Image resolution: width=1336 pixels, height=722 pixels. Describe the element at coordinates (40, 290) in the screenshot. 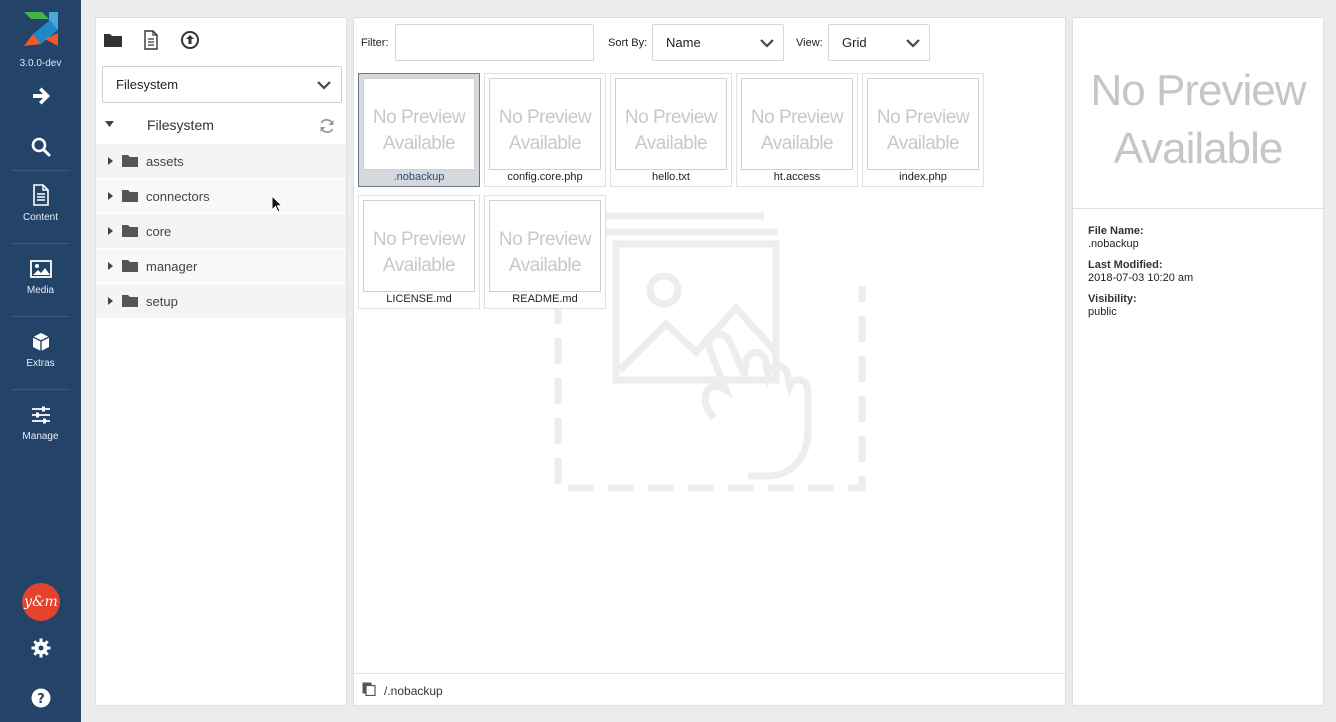

I see `nav-media-label: Media` at that location.